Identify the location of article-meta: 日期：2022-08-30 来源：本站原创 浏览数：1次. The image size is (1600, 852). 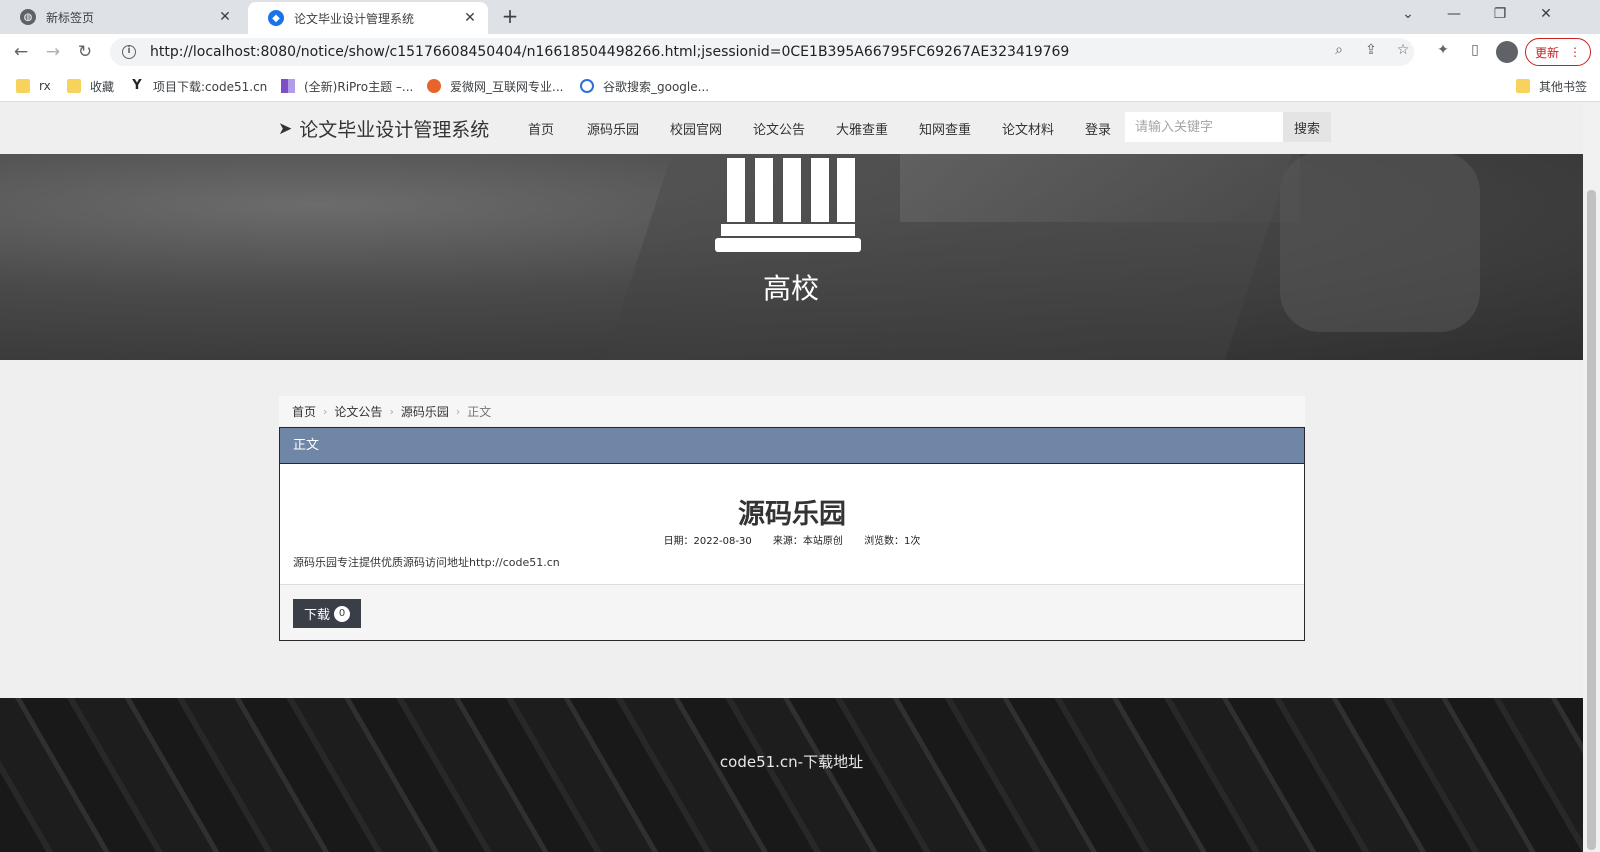
(792, 539).